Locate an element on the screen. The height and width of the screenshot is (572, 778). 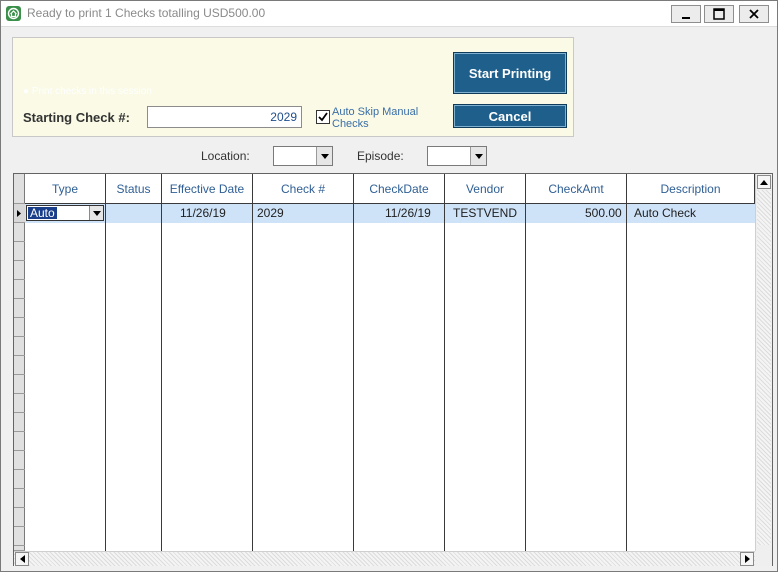
close-button is located at coordinates (754, 14).